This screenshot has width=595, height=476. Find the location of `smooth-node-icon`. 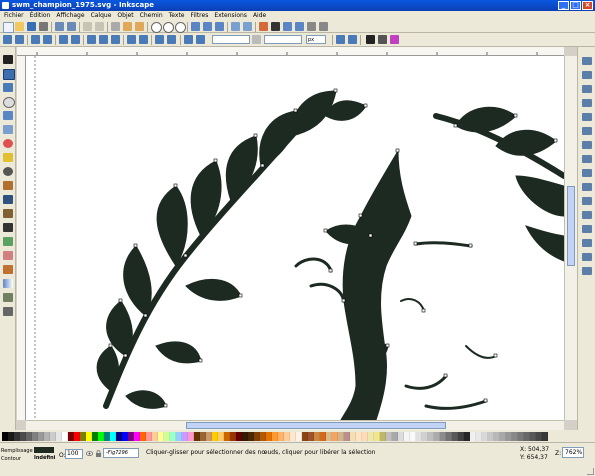

smooth-node-icon is located at coordinates (103, 39).